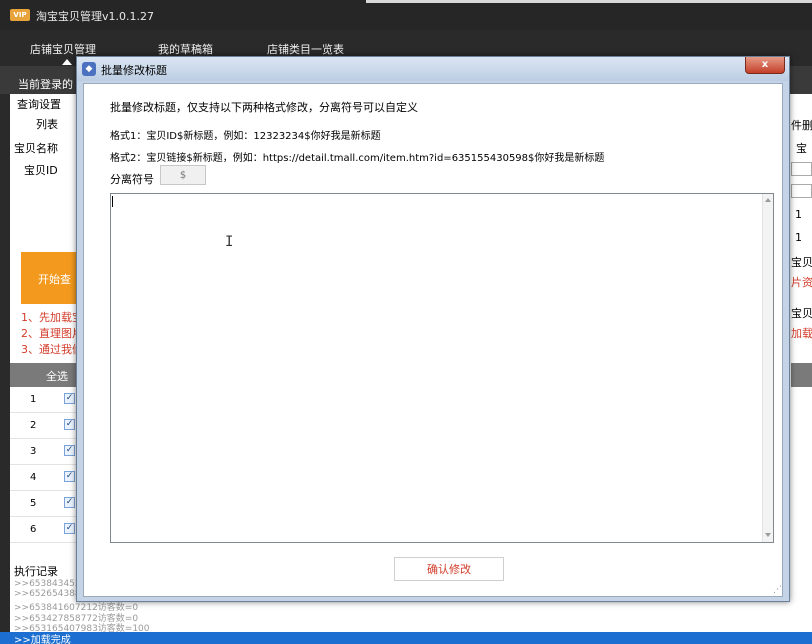  I want to click on app-icon: ◆, so click(89, 69).